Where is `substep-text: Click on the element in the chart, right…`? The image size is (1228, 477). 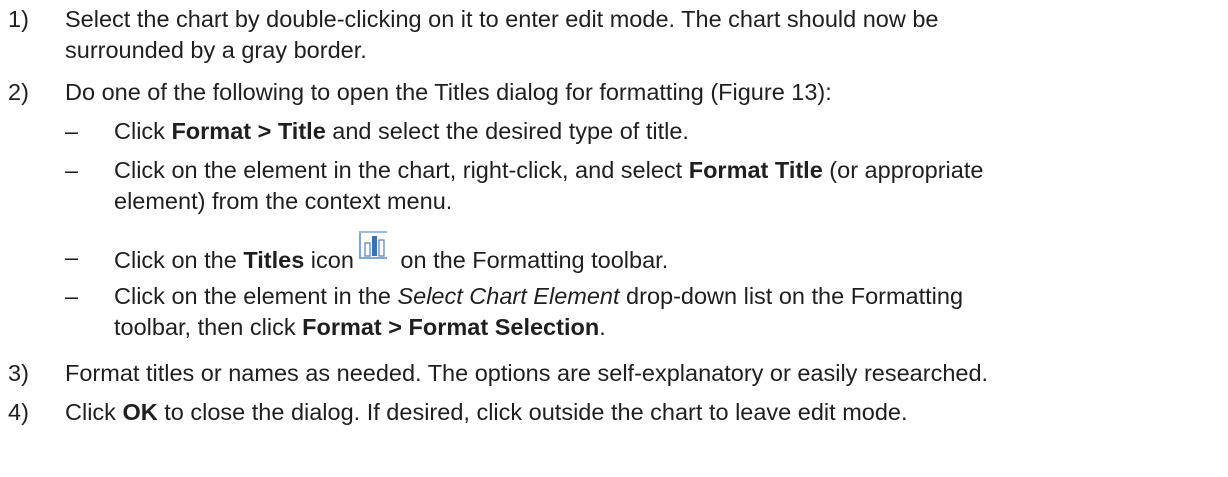 substep-text: Click on the element in the chart, right… is located at coordinates (549, 185).